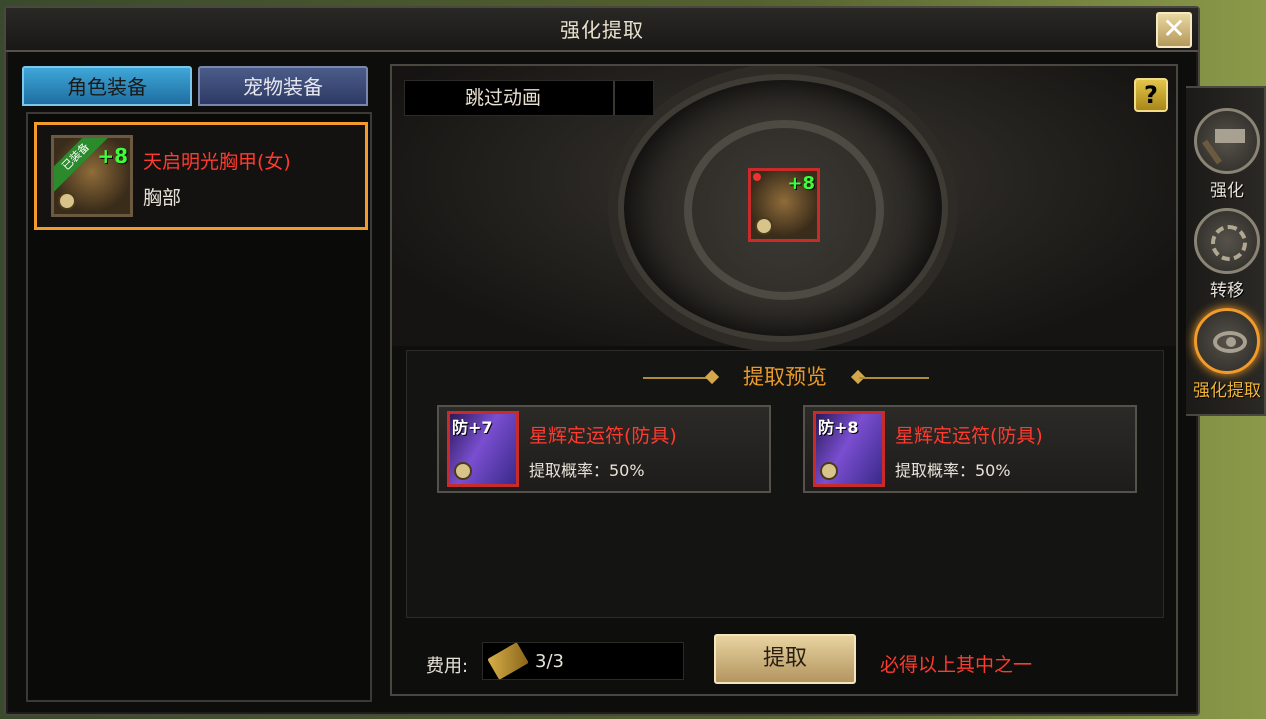 The height and width of the screenshot is (719, 1266). What do you see at coordinates (472, 427) in the screenshot?
I see `reward-tag: 防+7` at bounding box center [472, 427].